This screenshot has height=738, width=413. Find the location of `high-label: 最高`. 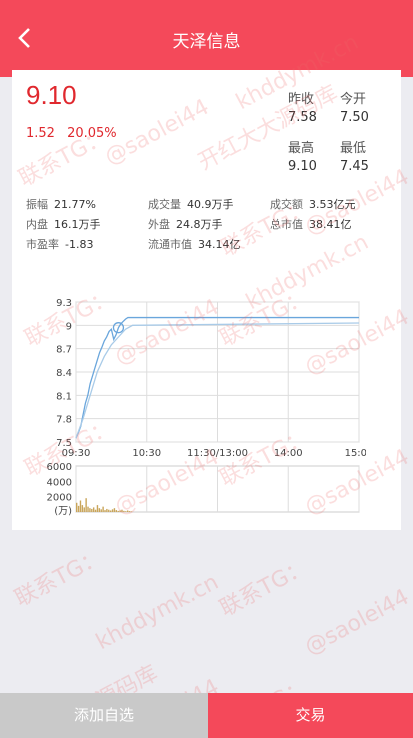

high-label: 最高 is located at coordinates (301, 148).